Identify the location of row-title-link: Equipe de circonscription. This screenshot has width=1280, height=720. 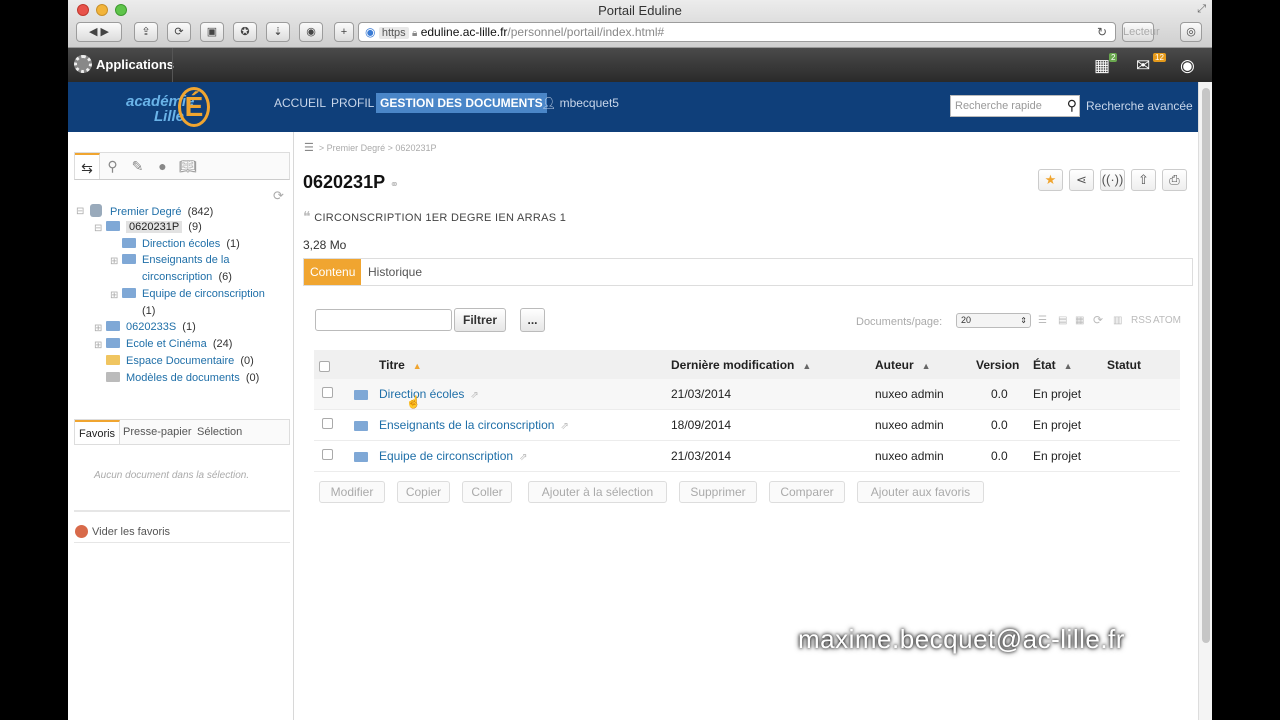
(446, 456).